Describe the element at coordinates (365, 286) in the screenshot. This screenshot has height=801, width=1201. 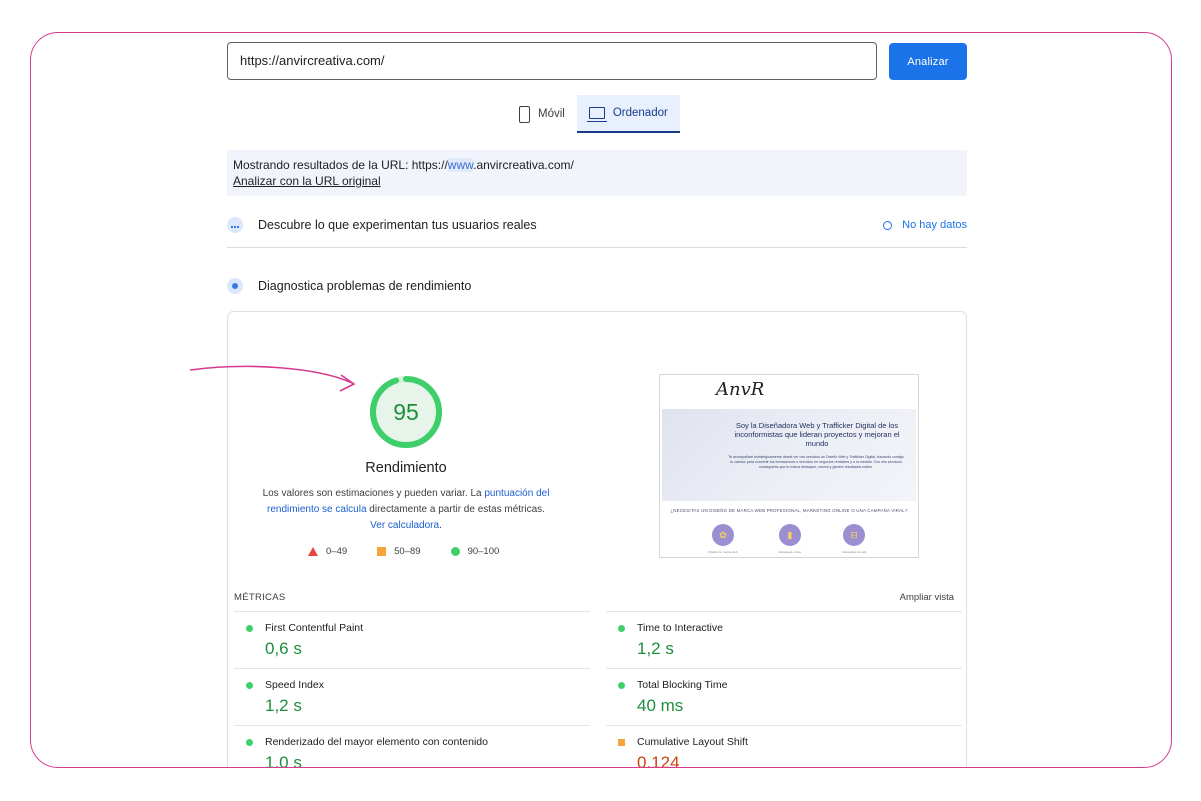
I see `diagnose-title: Diagnostica problemas de rendimiento` at that location.